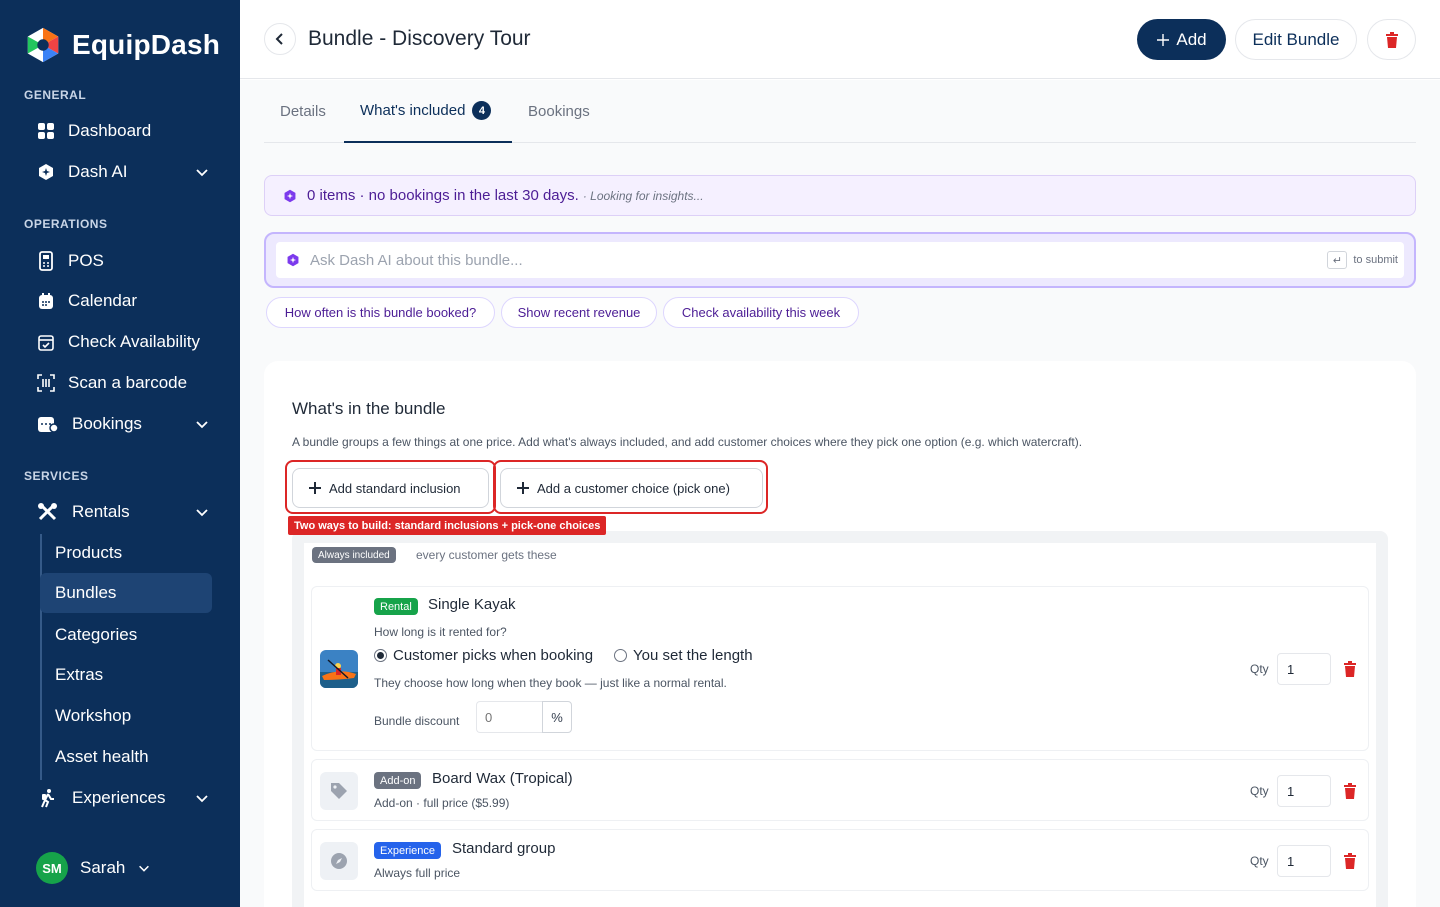 The height and width of the screenshot is (907, 1440). I want to click on type-pill-rental: Rental, so click(396, 606).